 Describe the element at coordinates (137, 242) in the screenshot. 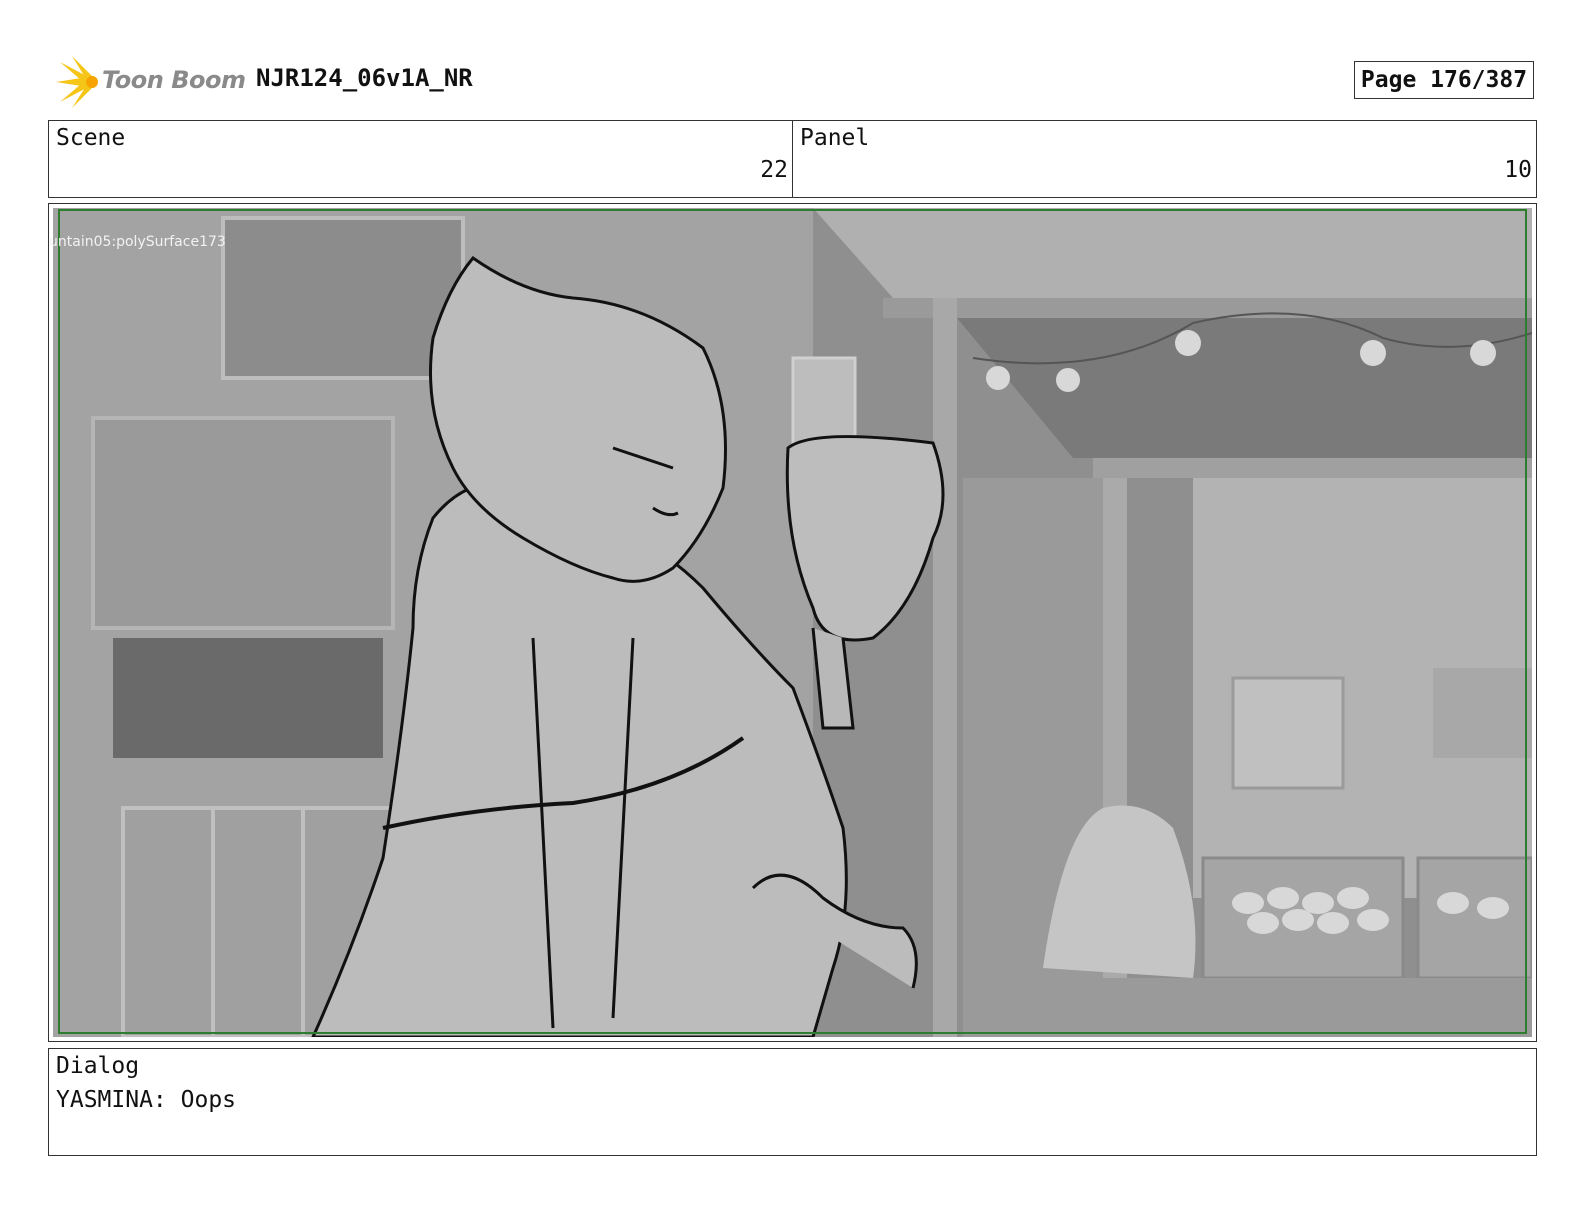

I see `overlay-label: untain05:polySurface173` at that location.